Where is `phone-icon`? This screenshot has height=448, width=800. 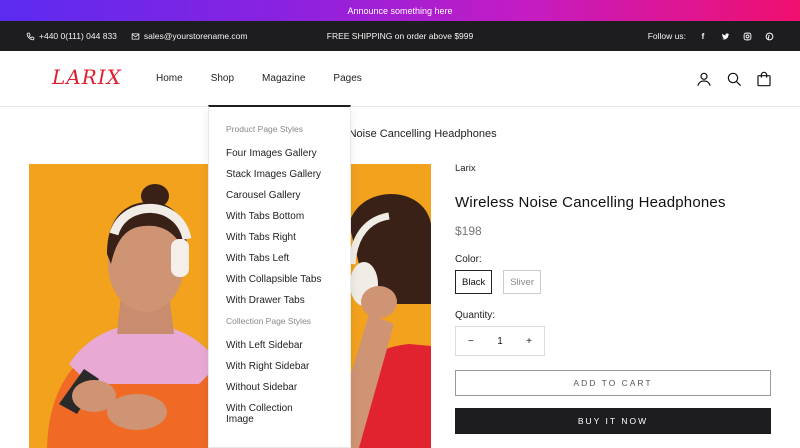 phone-icon is located at coordinates (30, 36).